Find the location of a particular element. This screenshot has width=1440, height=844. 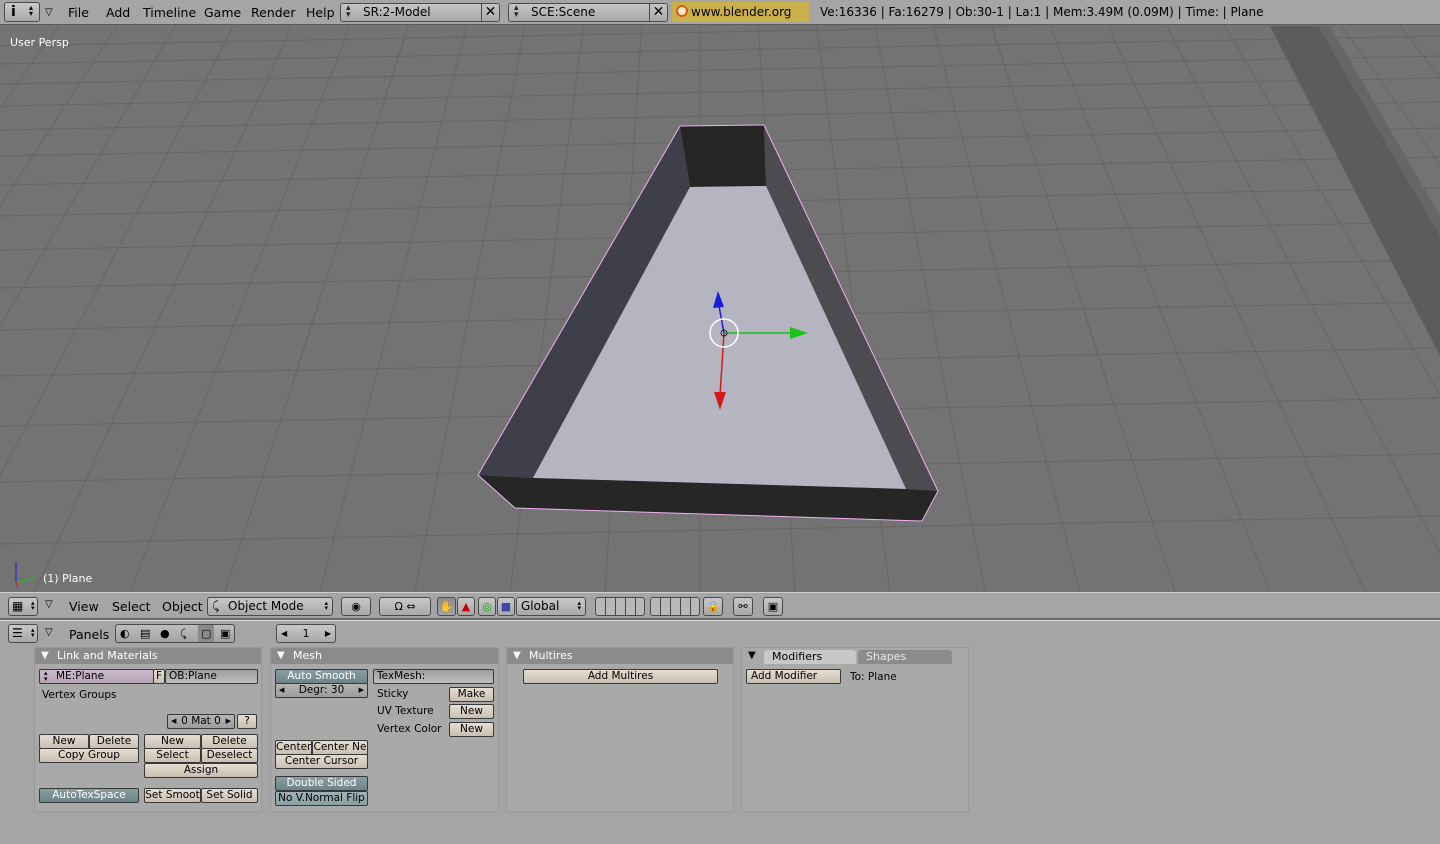

script-icon: ▤ is located at coordinates (145, 633).